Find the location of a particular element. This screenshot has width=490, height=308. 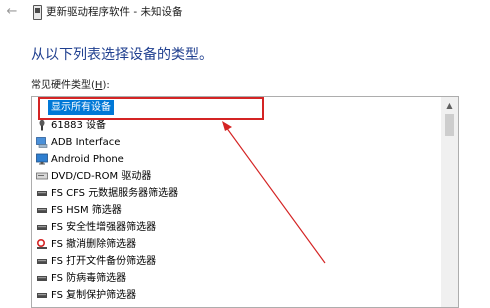

scroll-thumb is located at coordinates (449, 125).